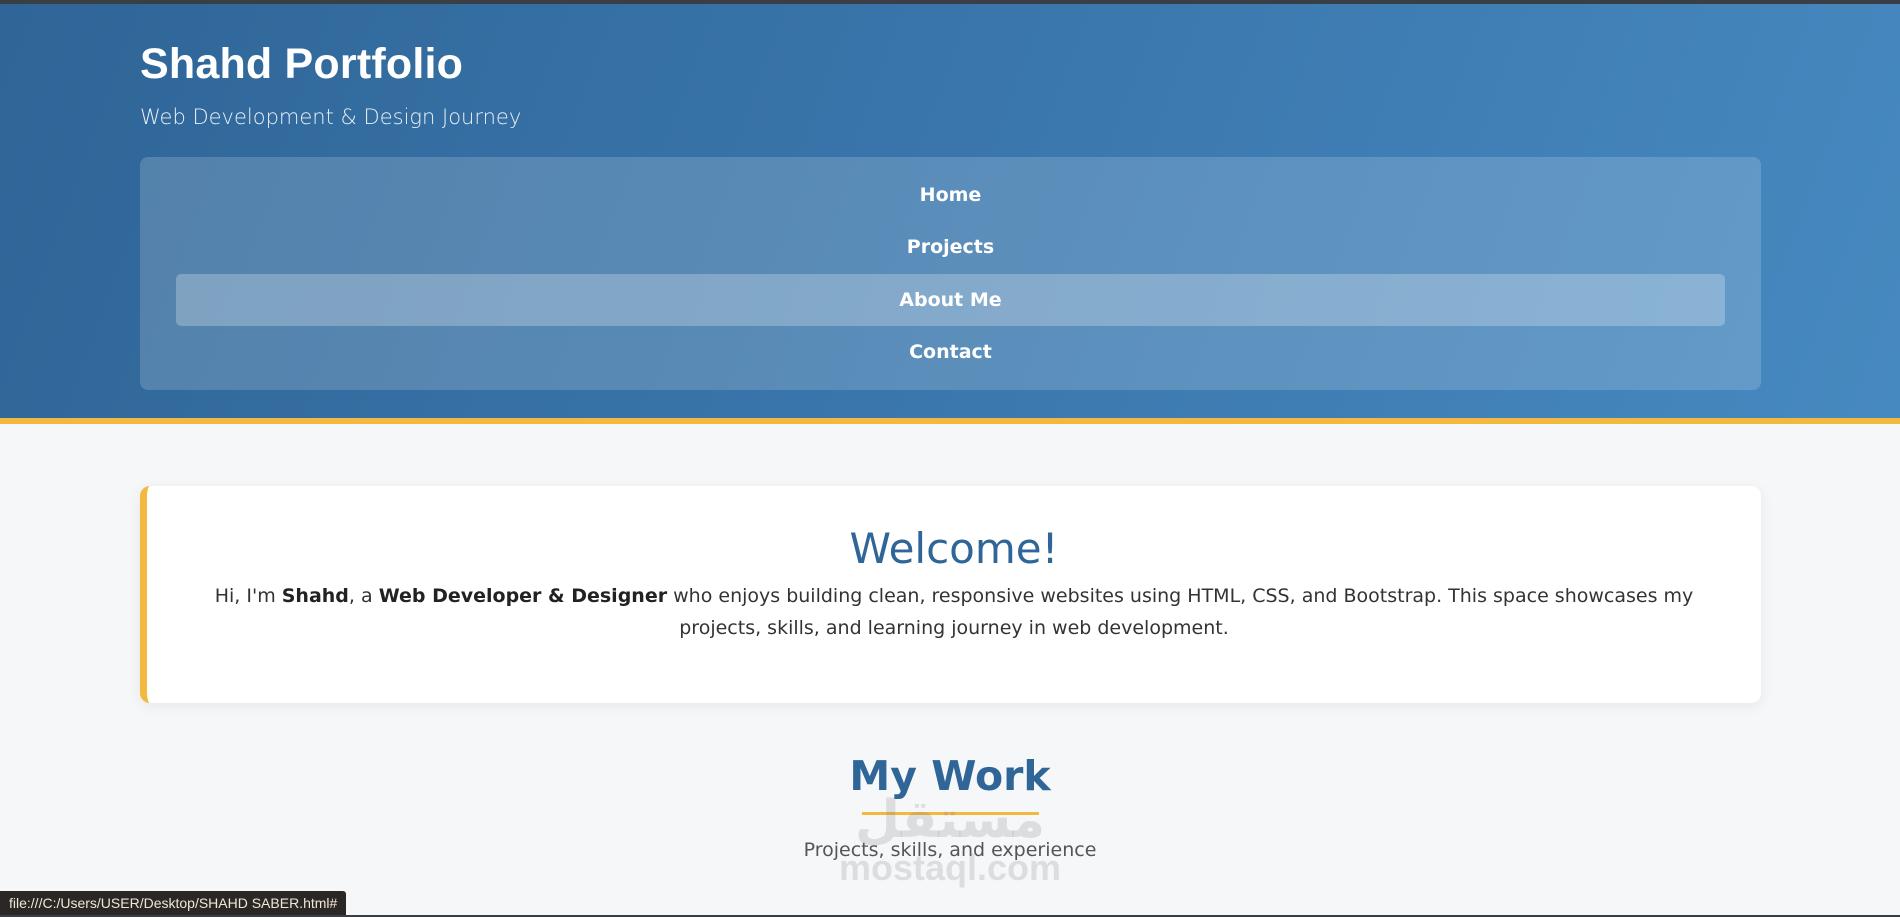 This screenshot has height=917, width=1900. What do you see at coordinates (331, 117) in the screenshot?
I see `site-subtitle: Web Development & Design Journey` at bounding box center [331, 117].